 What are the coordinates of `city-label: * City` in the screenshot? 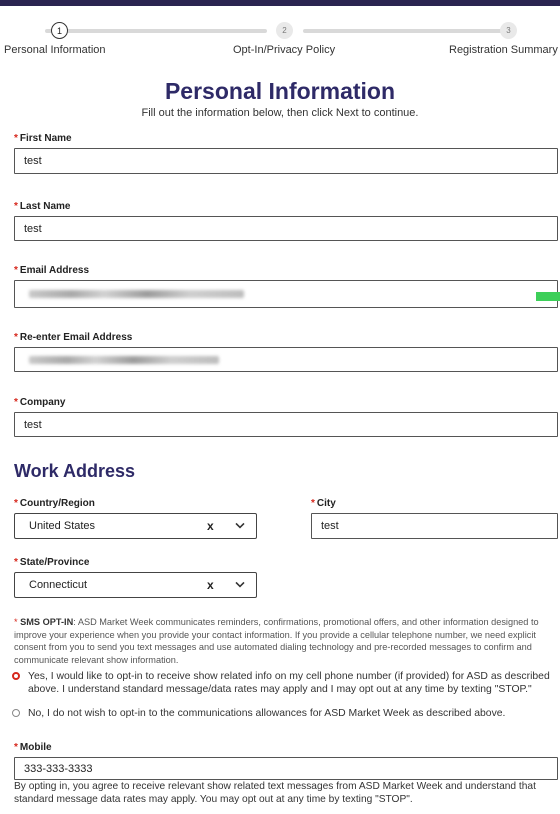 It's located at (323, 503).